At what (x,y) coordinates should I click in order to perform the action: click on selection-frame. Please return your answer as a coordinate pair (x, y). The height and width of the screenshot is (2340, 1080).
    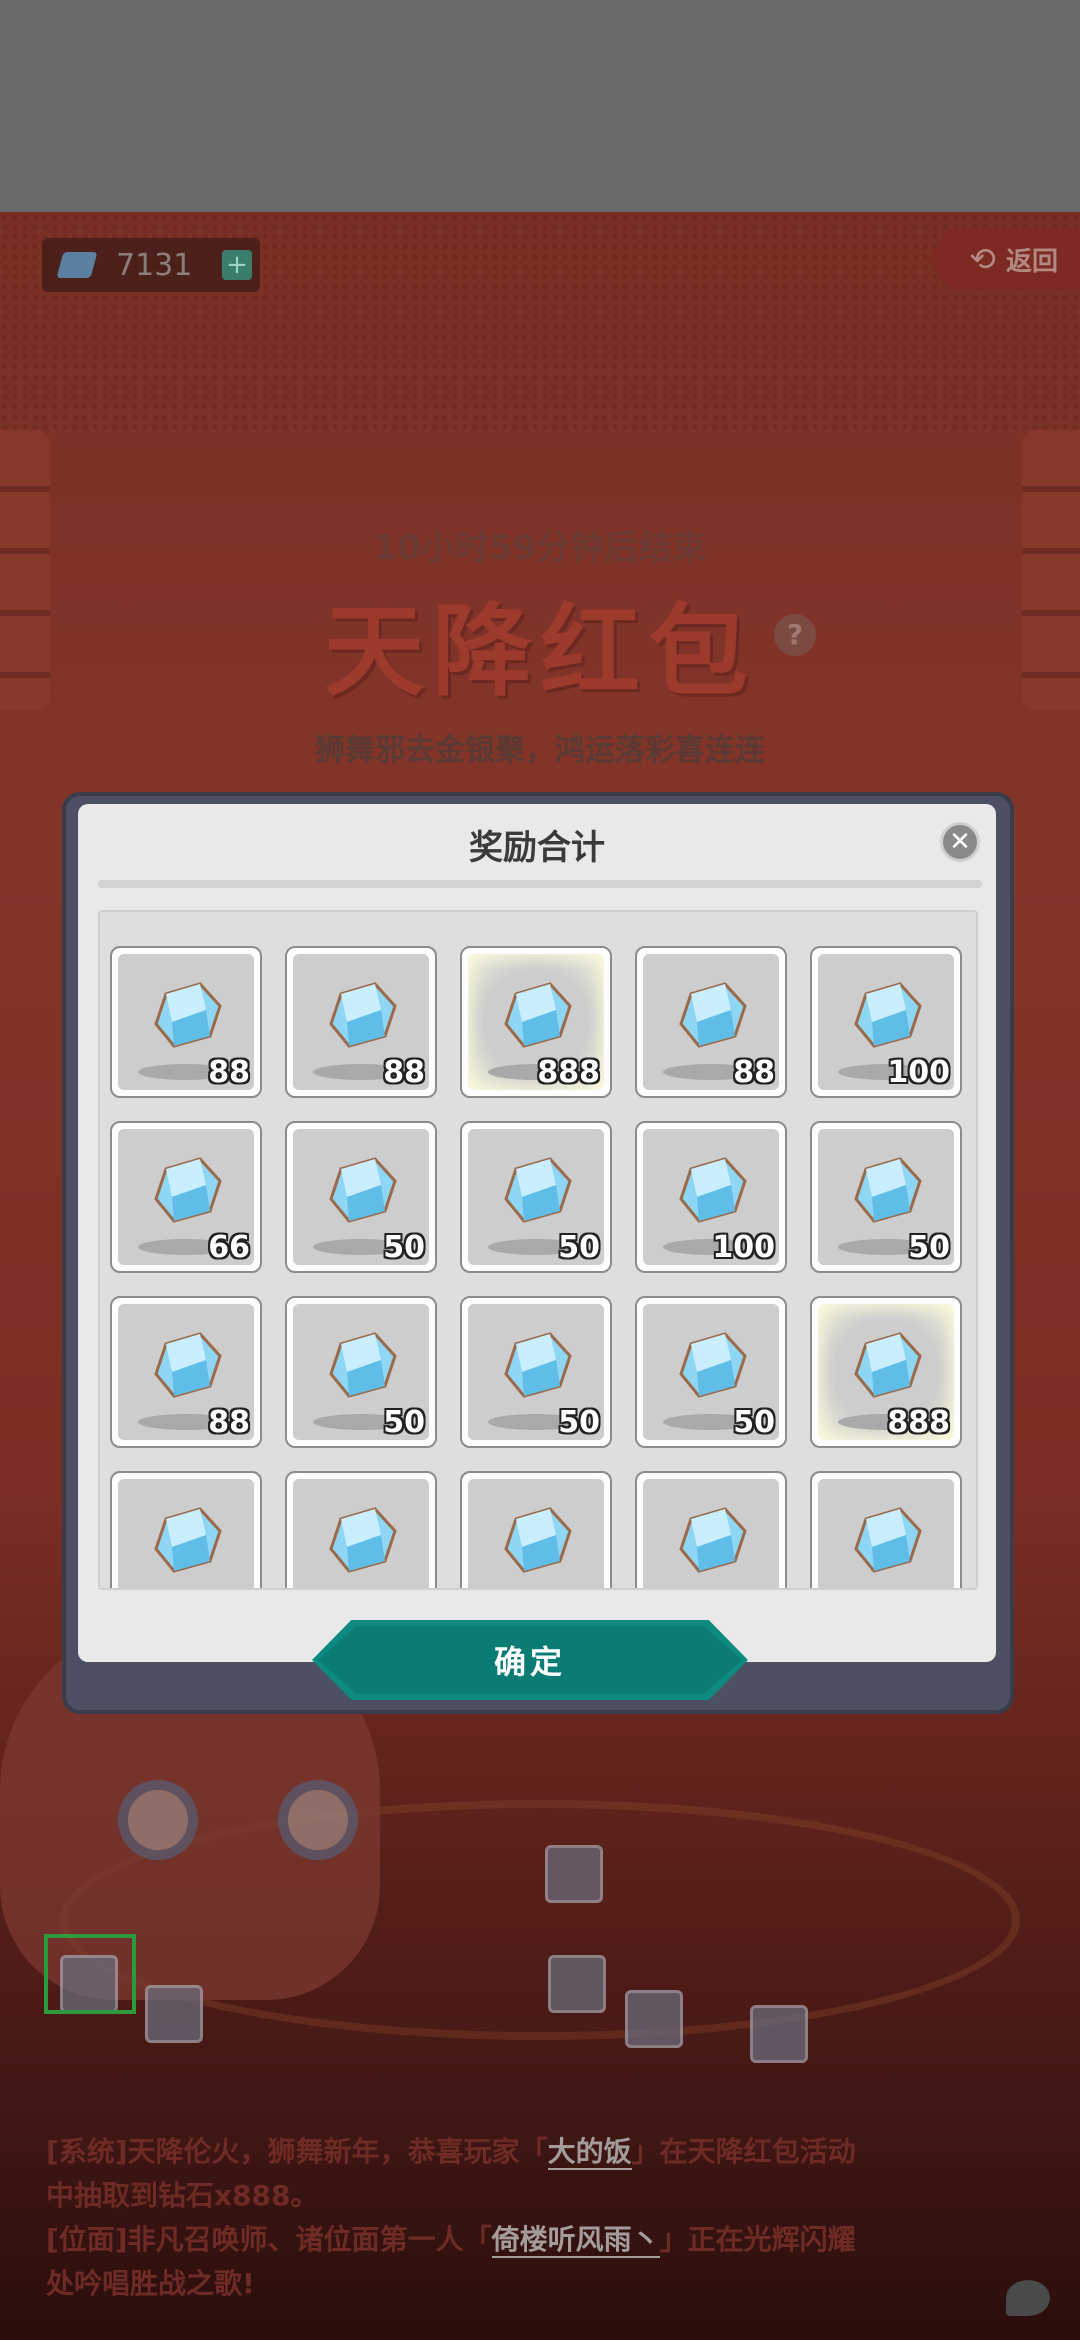
    Looking at the image, I should click on (90, 1974).